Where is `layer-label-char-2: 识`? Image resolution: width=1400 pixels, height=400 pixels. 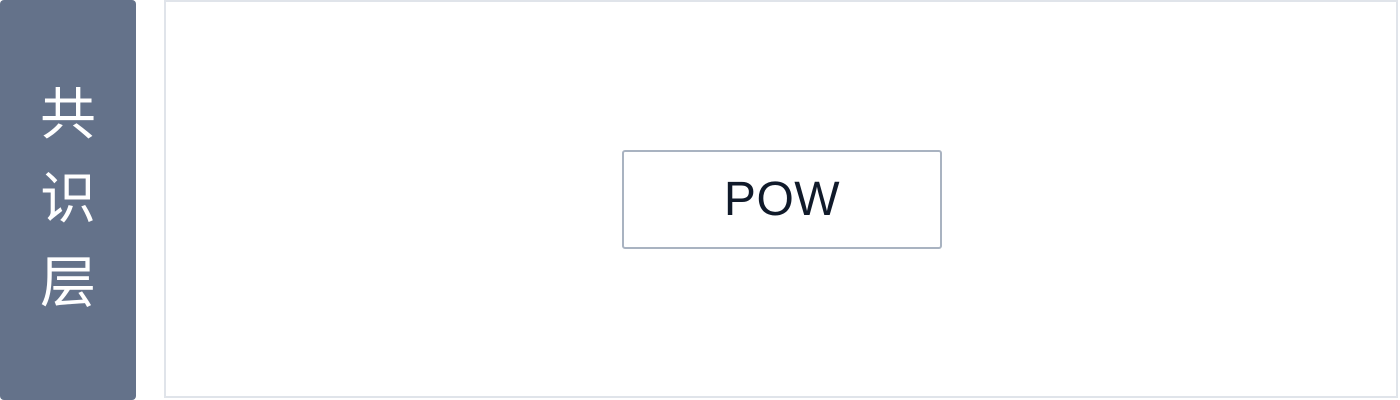 layer-label-char-2: 识 is located at coordinates (68, 199).